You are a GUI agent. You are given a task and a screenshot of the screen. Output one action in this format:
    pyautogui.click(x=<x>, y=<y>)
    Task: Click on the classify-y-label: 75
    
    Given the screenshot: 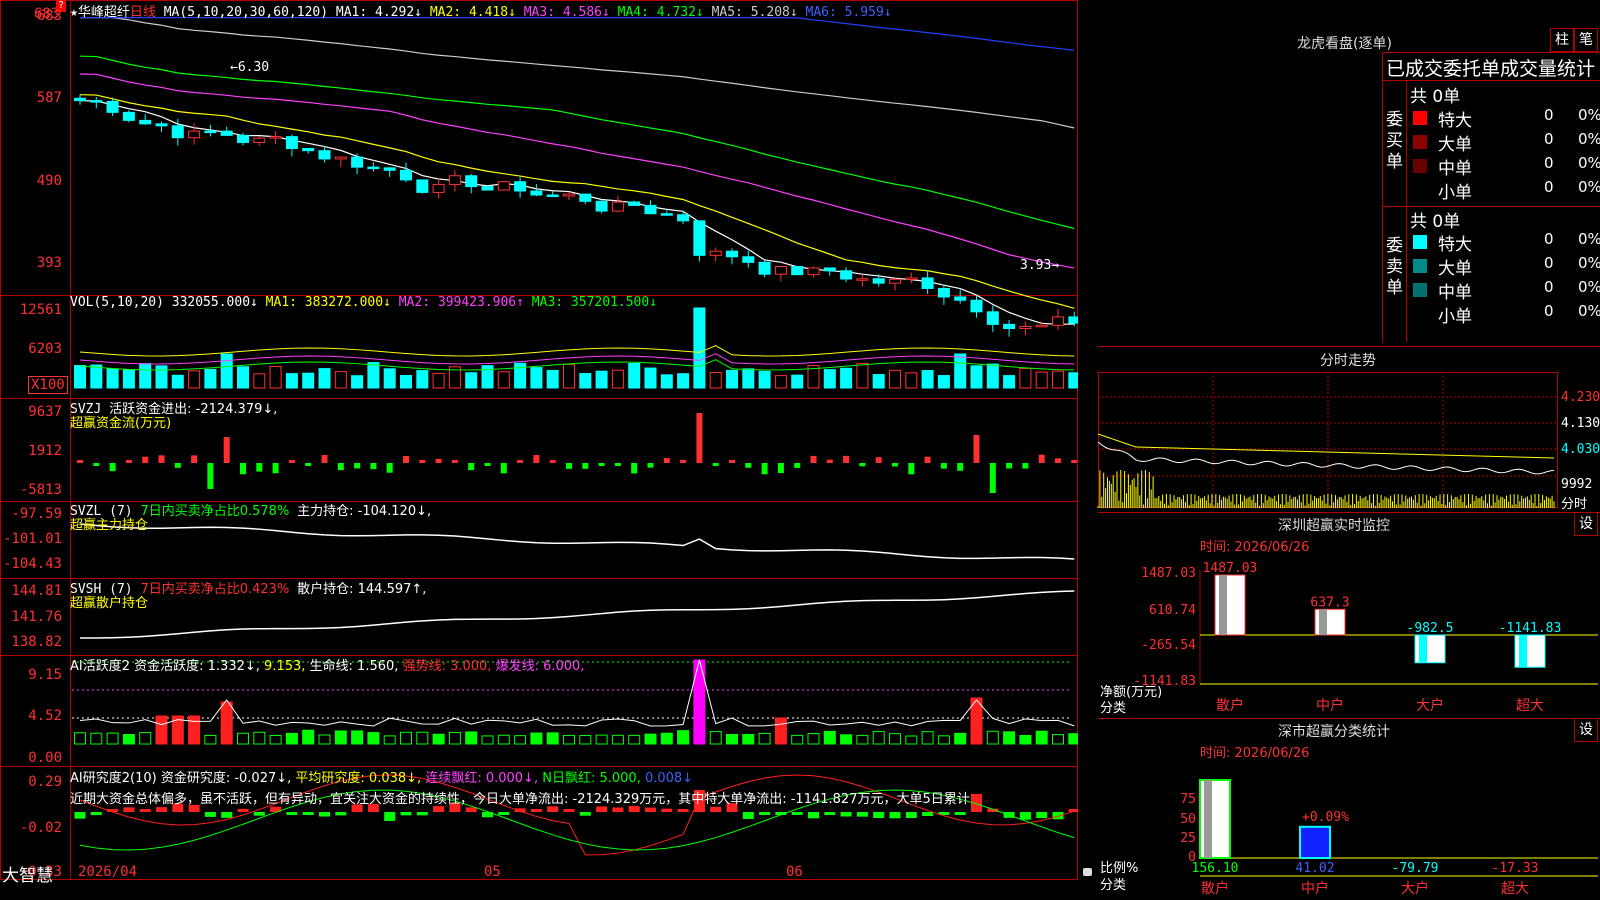 What is the action you would take?
    pyautogui.click(x=1188, y=799)
    